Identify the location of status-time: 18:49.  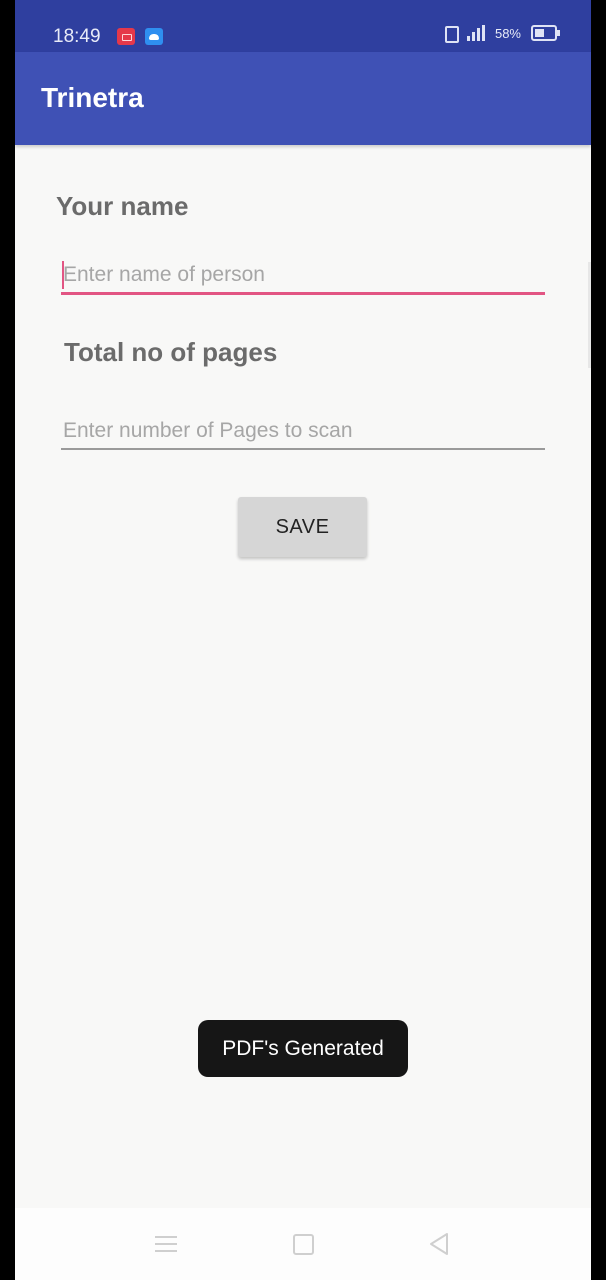
(77, 36).